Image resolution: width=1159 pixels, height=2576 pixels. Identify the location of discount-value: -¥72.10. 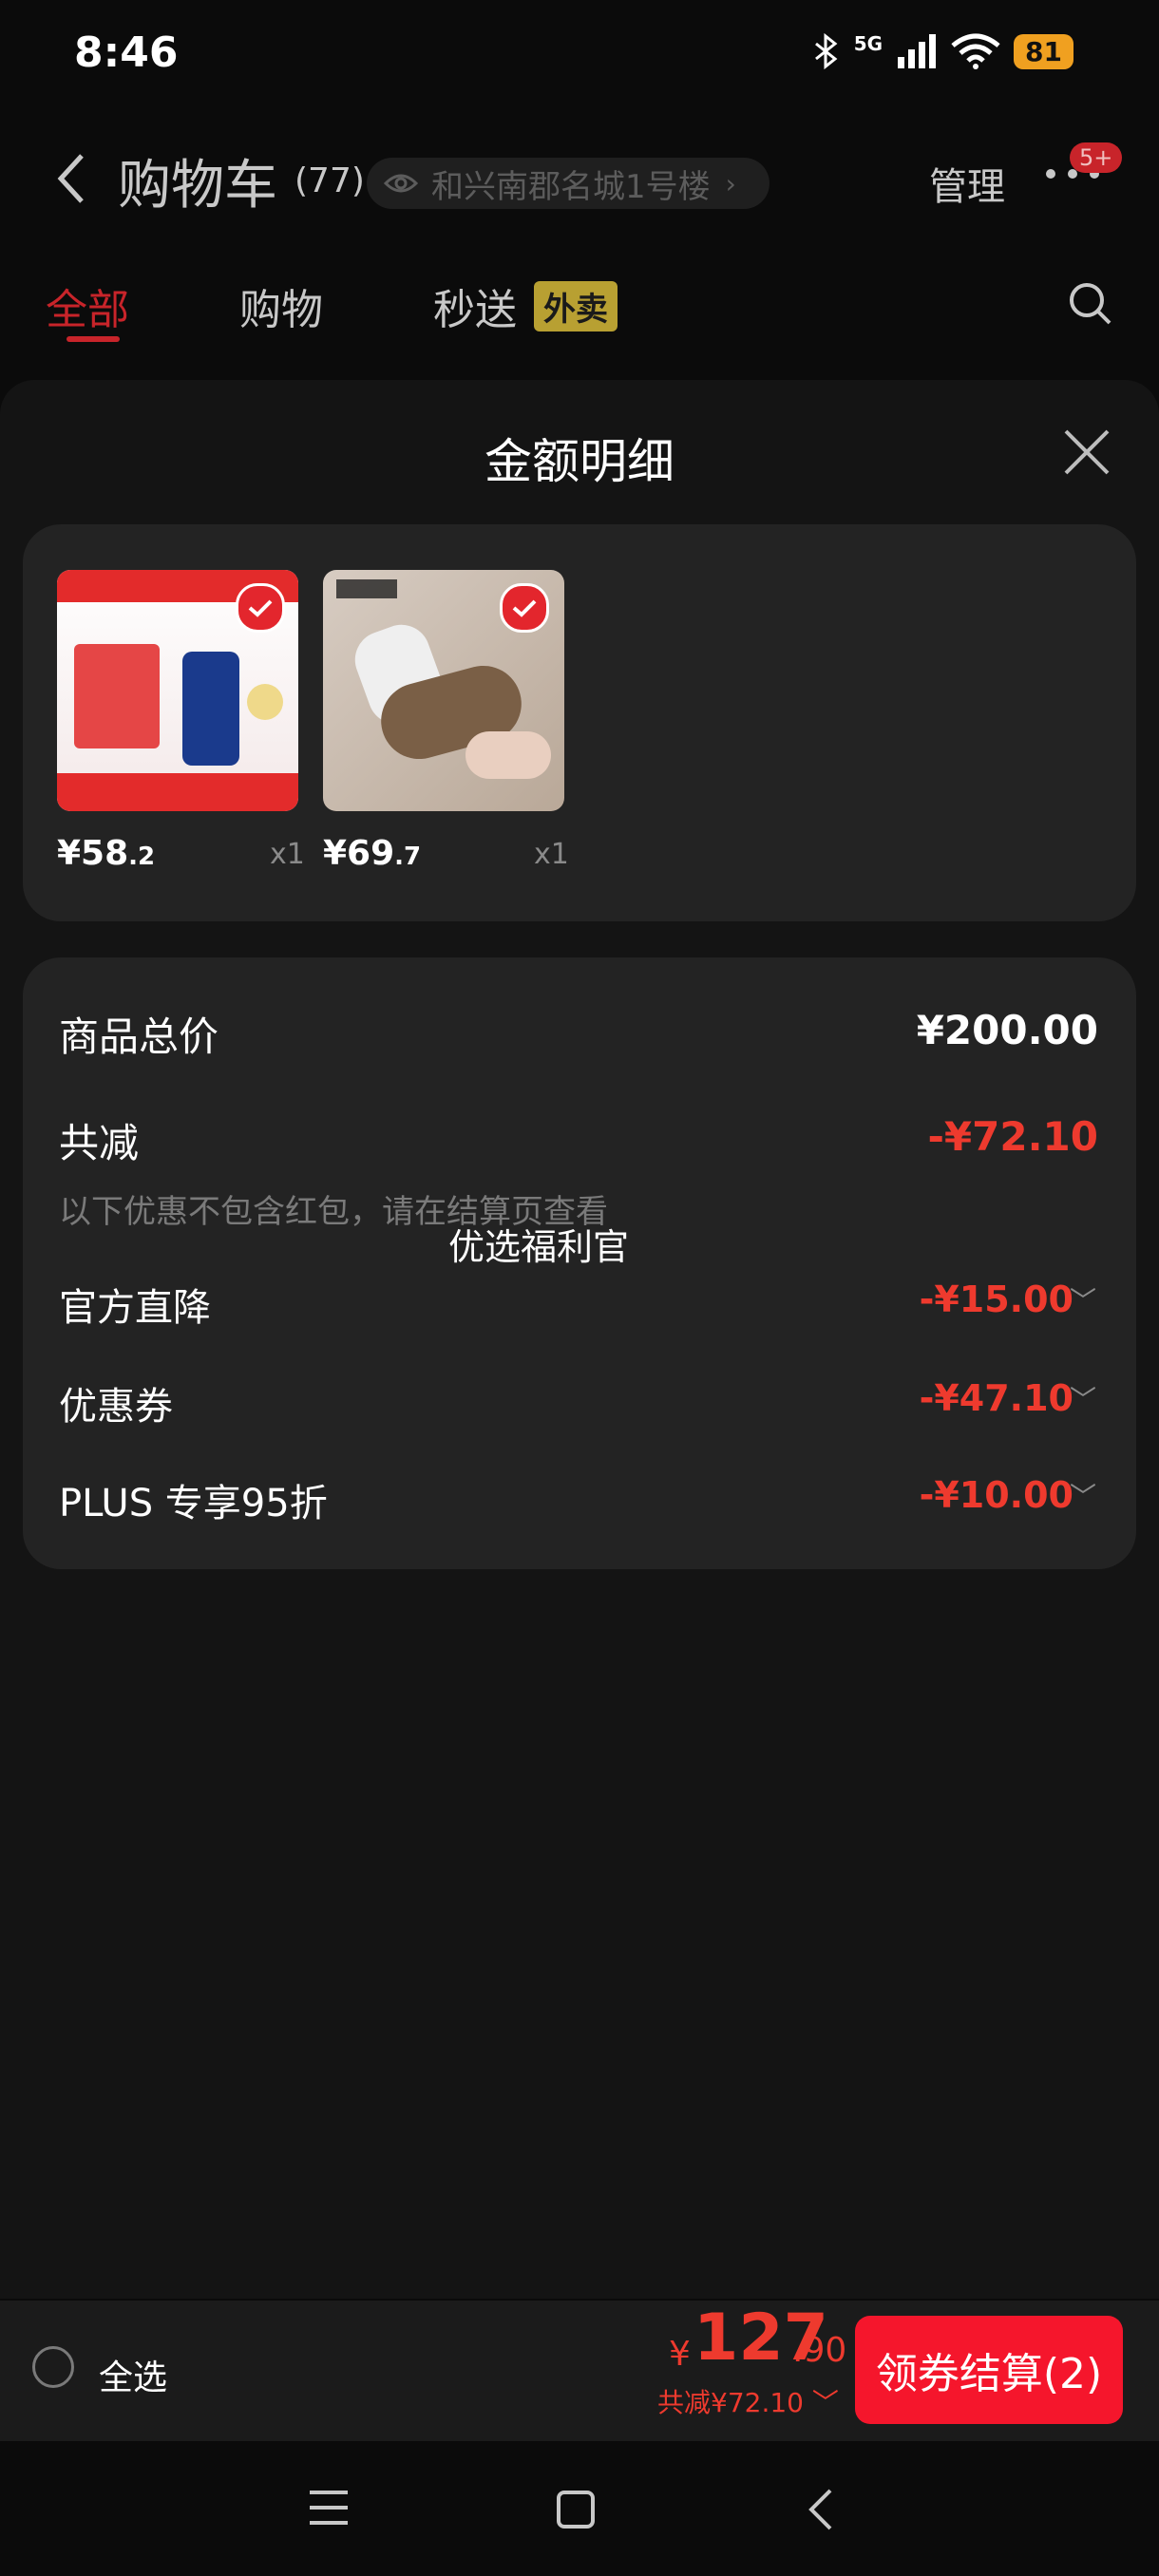
(1012, 1136).